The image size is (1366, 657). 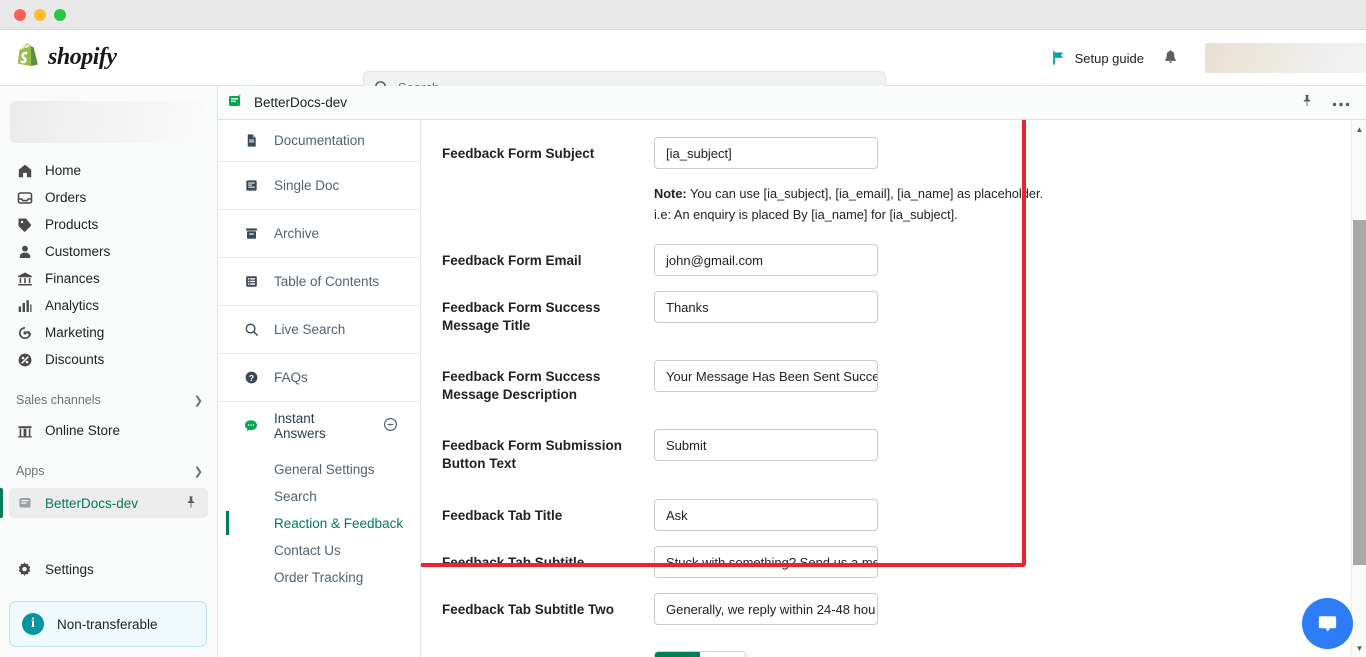 What do you see at coordinates (766, 445) in the screenshot?
I see `submission-button-text-input: Submit` at bounding box center [766, 445].